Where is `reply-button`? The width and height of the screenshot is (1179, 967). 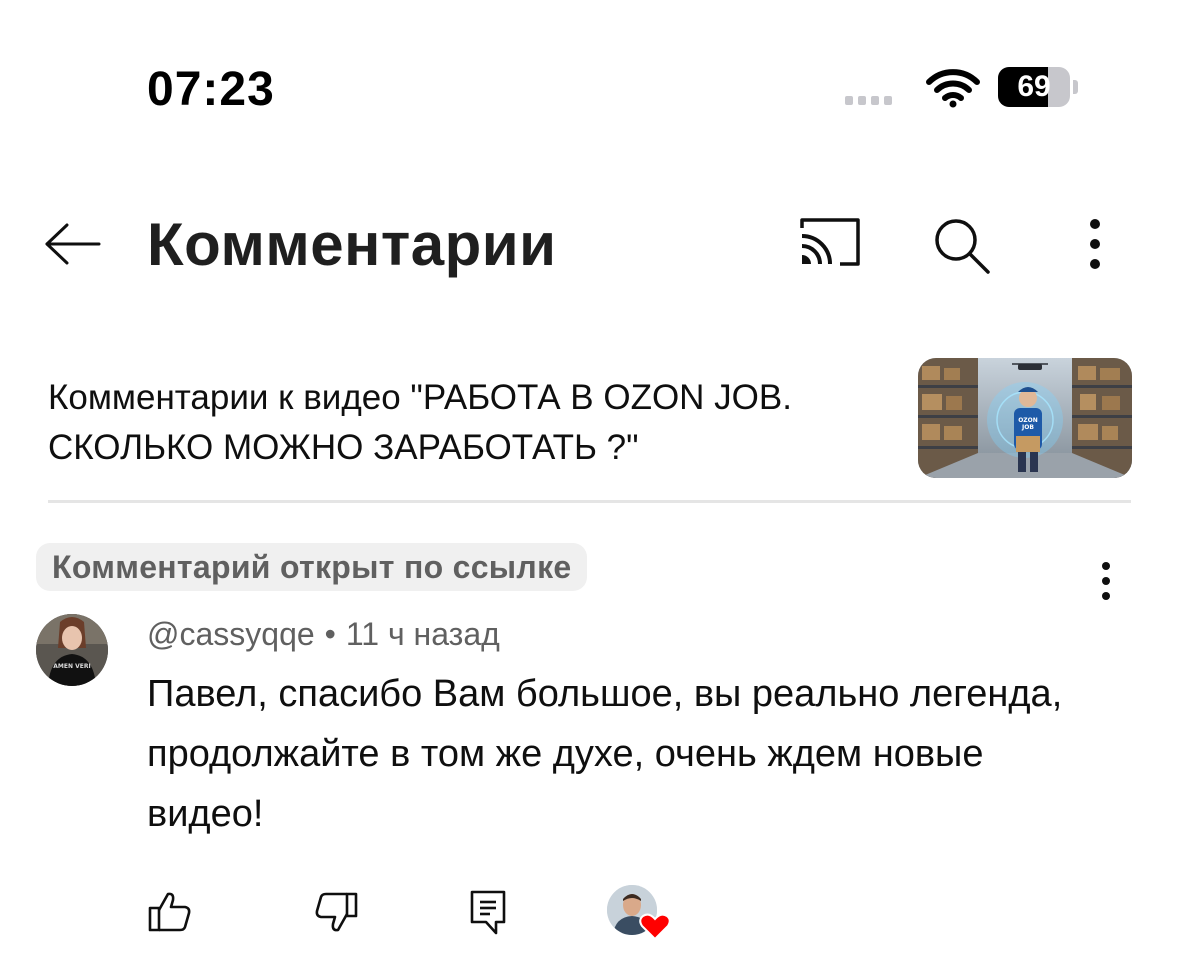
reply-button is located at coordinates (488, 912).